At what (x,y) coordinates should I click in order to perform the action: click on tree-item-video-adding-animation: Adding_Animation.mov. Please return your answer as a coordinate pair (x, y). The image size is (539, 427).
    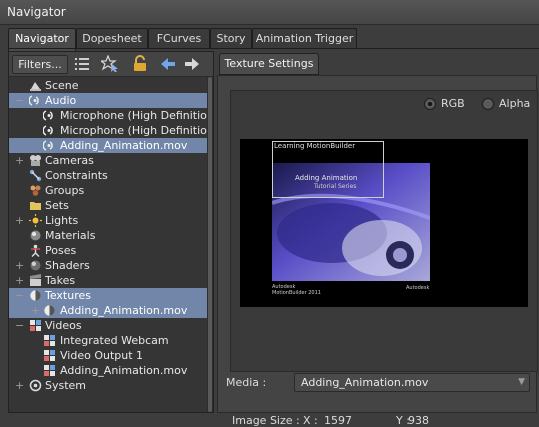
    Looking at the image, I should click on (108, 370).